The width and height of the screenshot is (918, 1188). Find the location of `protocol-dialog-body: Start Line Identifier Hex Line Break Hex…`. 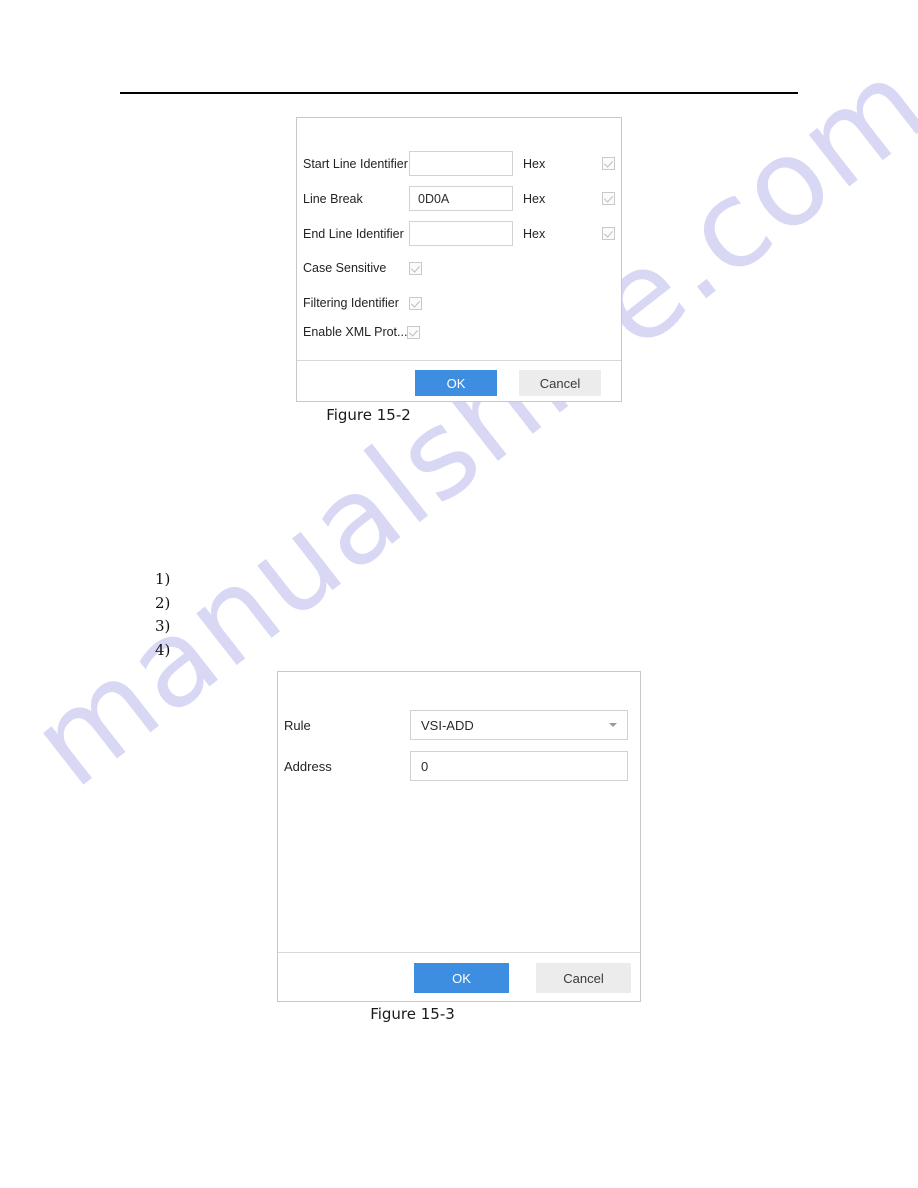

protocol-dialog-body: Start Line Identifier Hex Line Break Hex… is located at coordinates (459, 239).